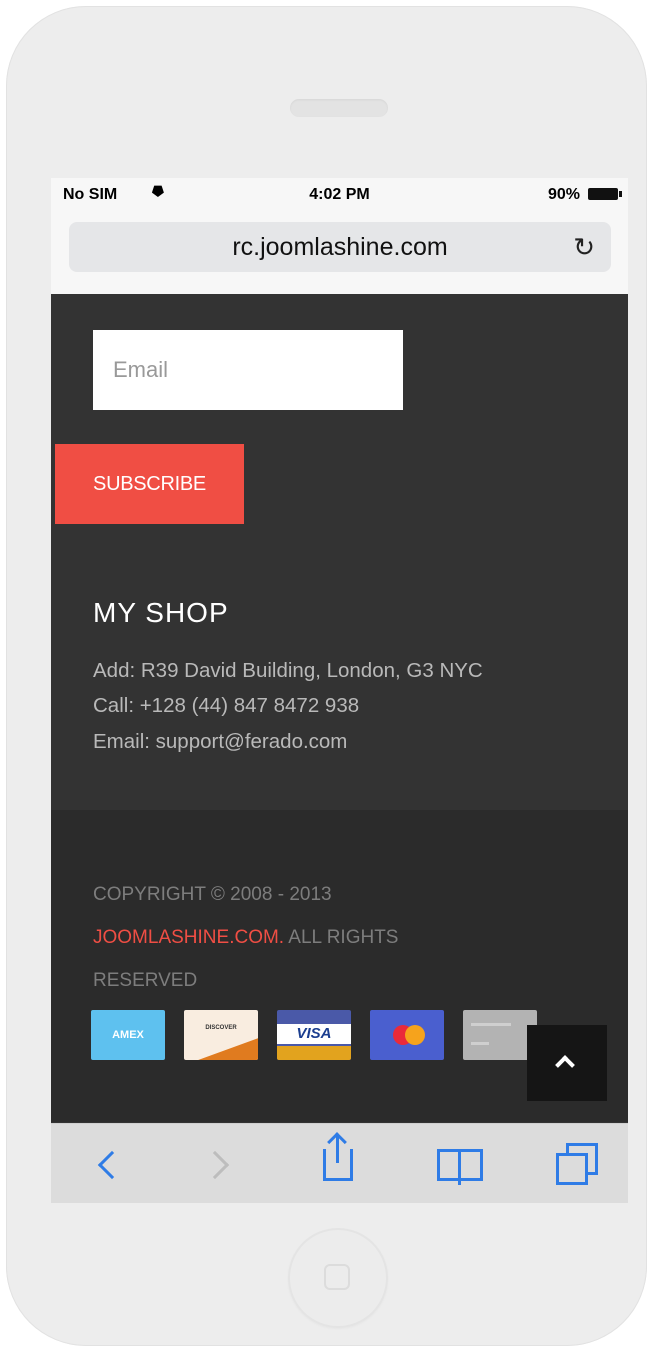 The height and width of the screenshot is (1352, 653). Describe the element at coordinates (572, 1169) in the screenshot. I see `tabs-icon-front` at that location.